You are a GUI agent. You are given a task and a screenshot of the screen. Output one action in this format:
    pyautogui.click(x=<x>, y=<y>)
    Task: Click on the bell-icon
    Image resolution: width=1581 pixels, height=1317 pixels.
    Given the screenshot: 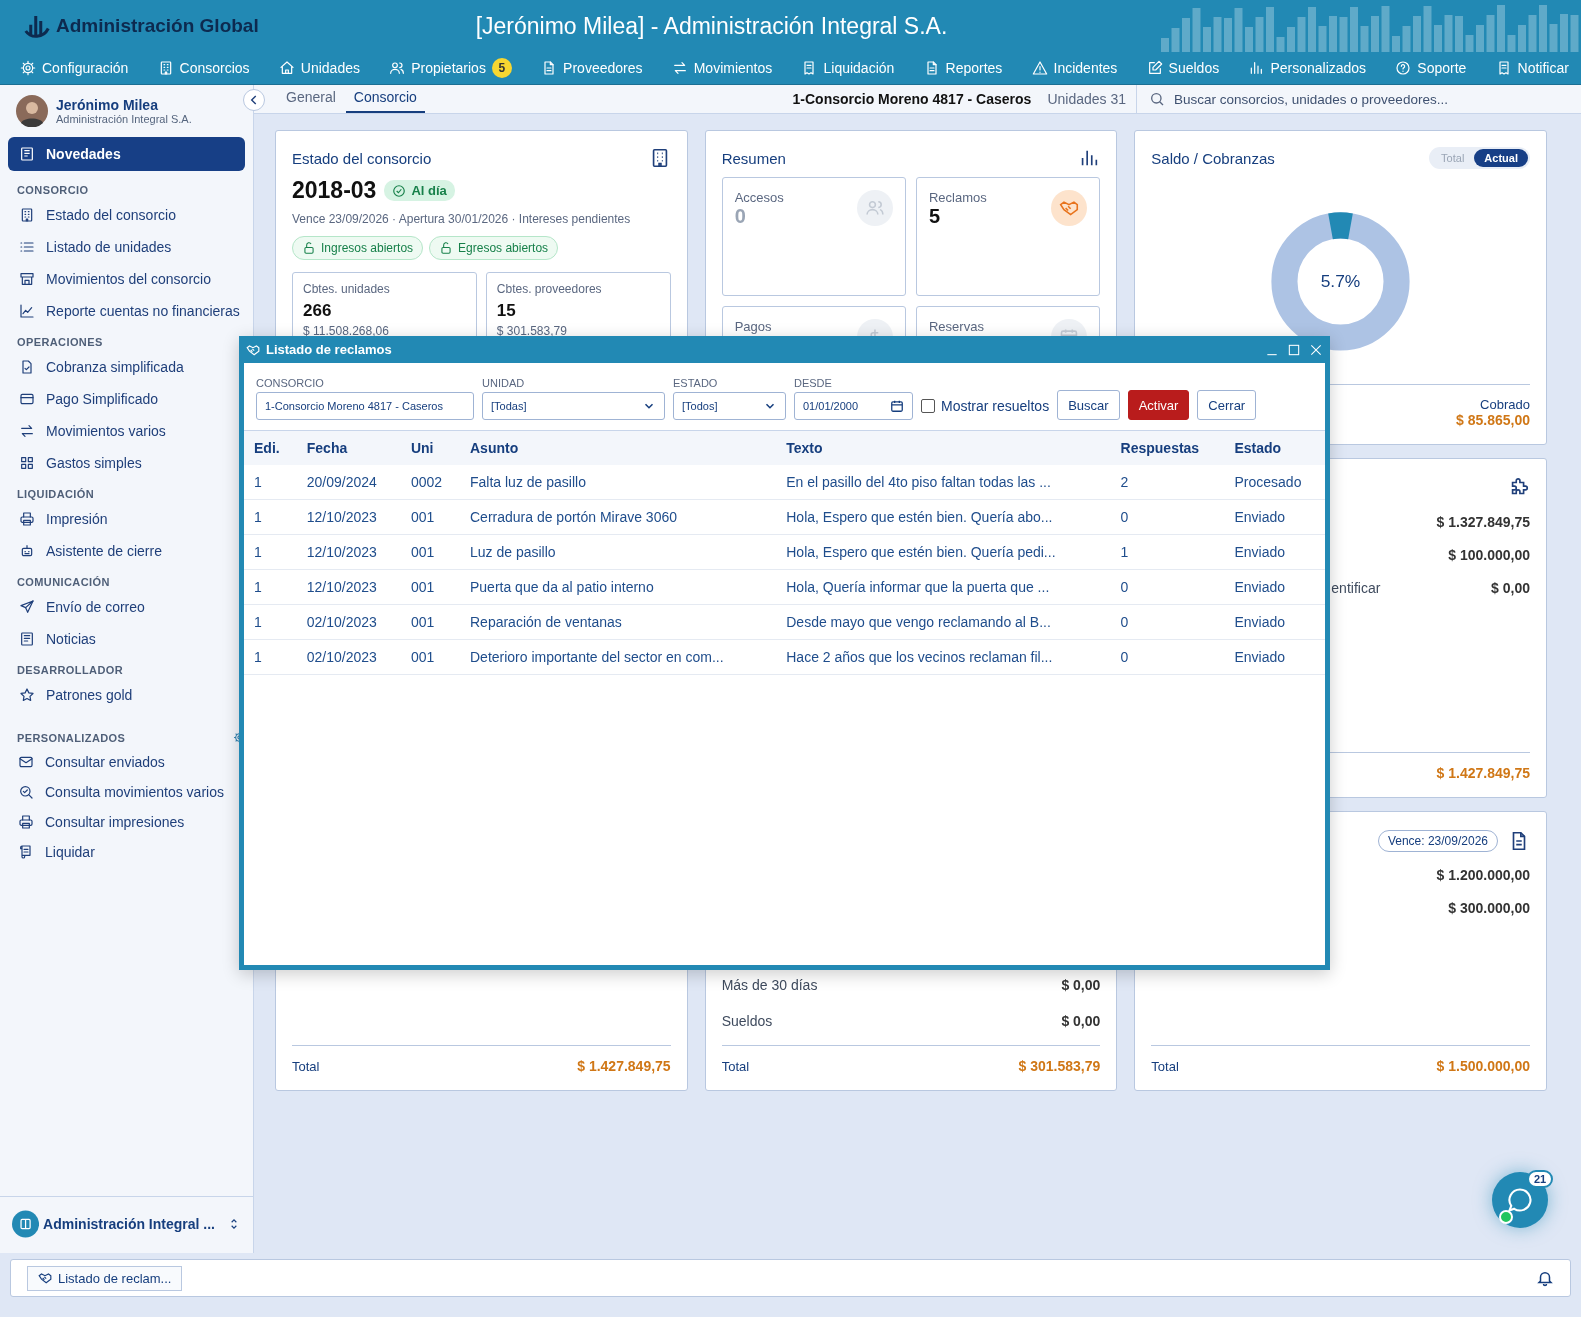 What is the action you would take?
    pyautogui.click(x=1545, y=1278)
    